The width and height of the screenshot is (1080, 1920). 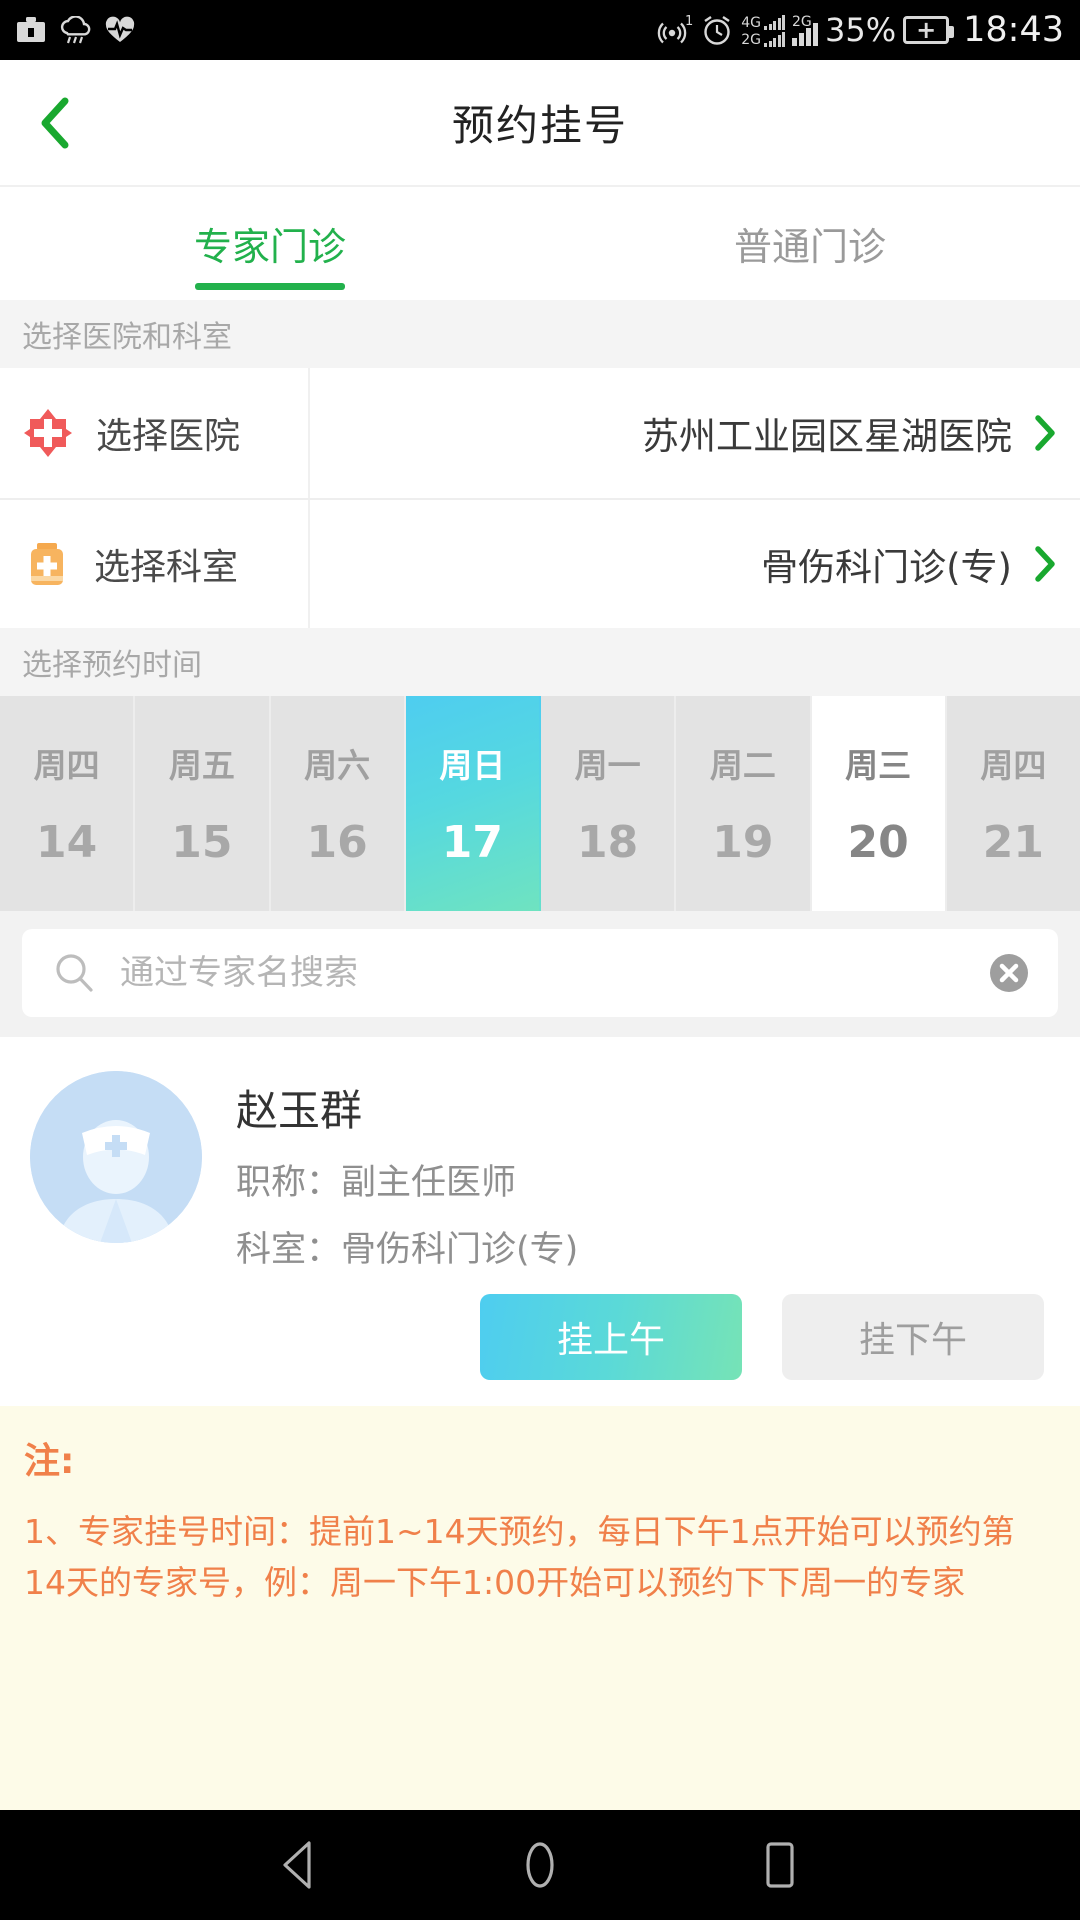 What do you see at coordinates (48, 433) in the screenshot?
I see `hospital-cross-icon` at bounding box center [48, 433].